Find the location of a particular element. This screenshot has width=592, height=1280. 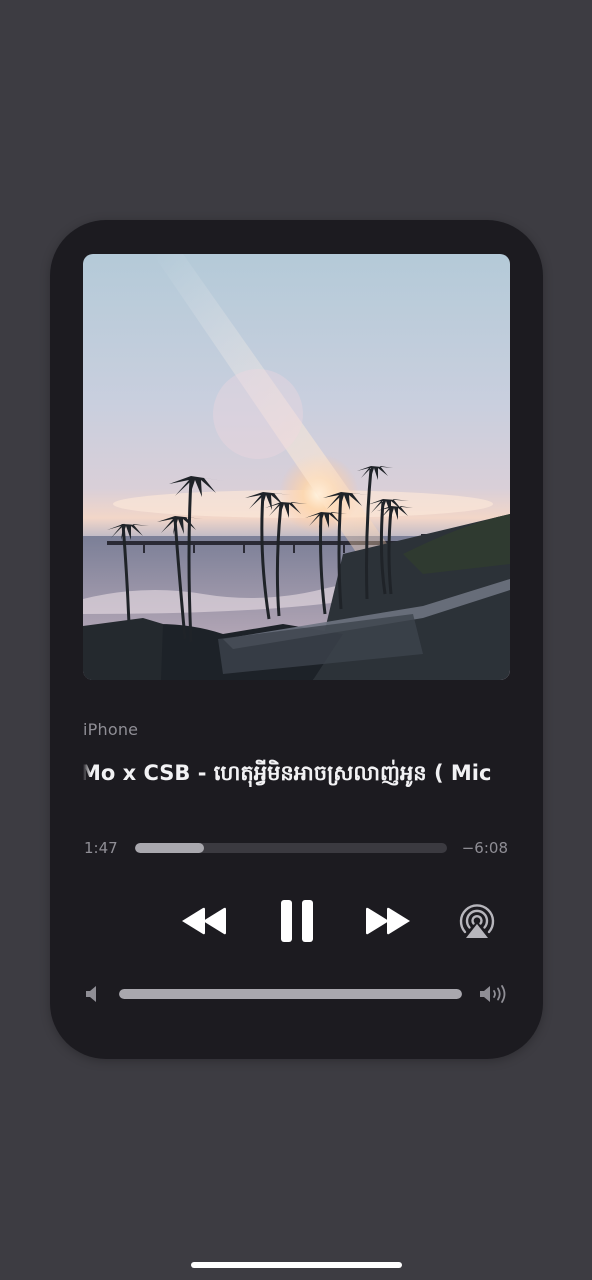

output-device-label: iPhone is located at coordinates (111, 729).